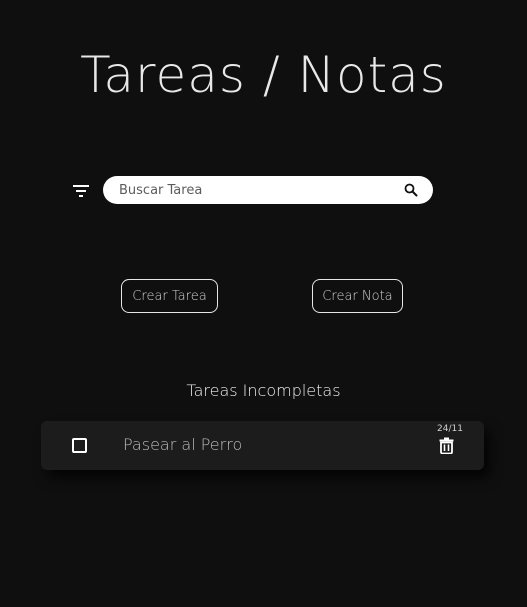 This screenshot has width=527, height=607. What do you see at coordinates (446, 445) in the screenshot?
I see `trash-icon` at bounding box center [446, 445].